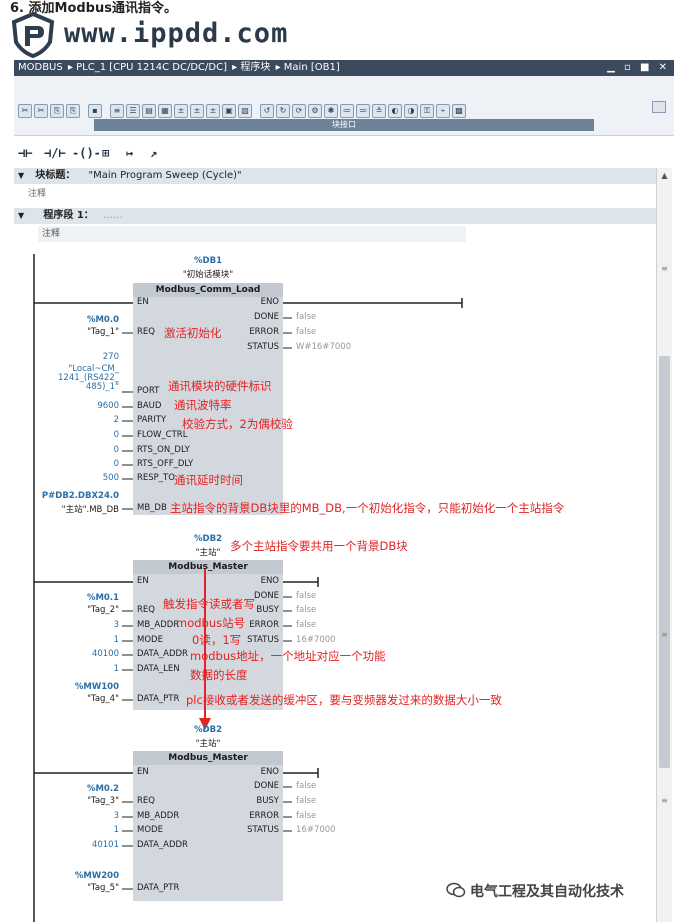  What do you see at coordinates (110, 478) in the screenshot?
I see `pin-value: 500` at bounding box center [110, 478].